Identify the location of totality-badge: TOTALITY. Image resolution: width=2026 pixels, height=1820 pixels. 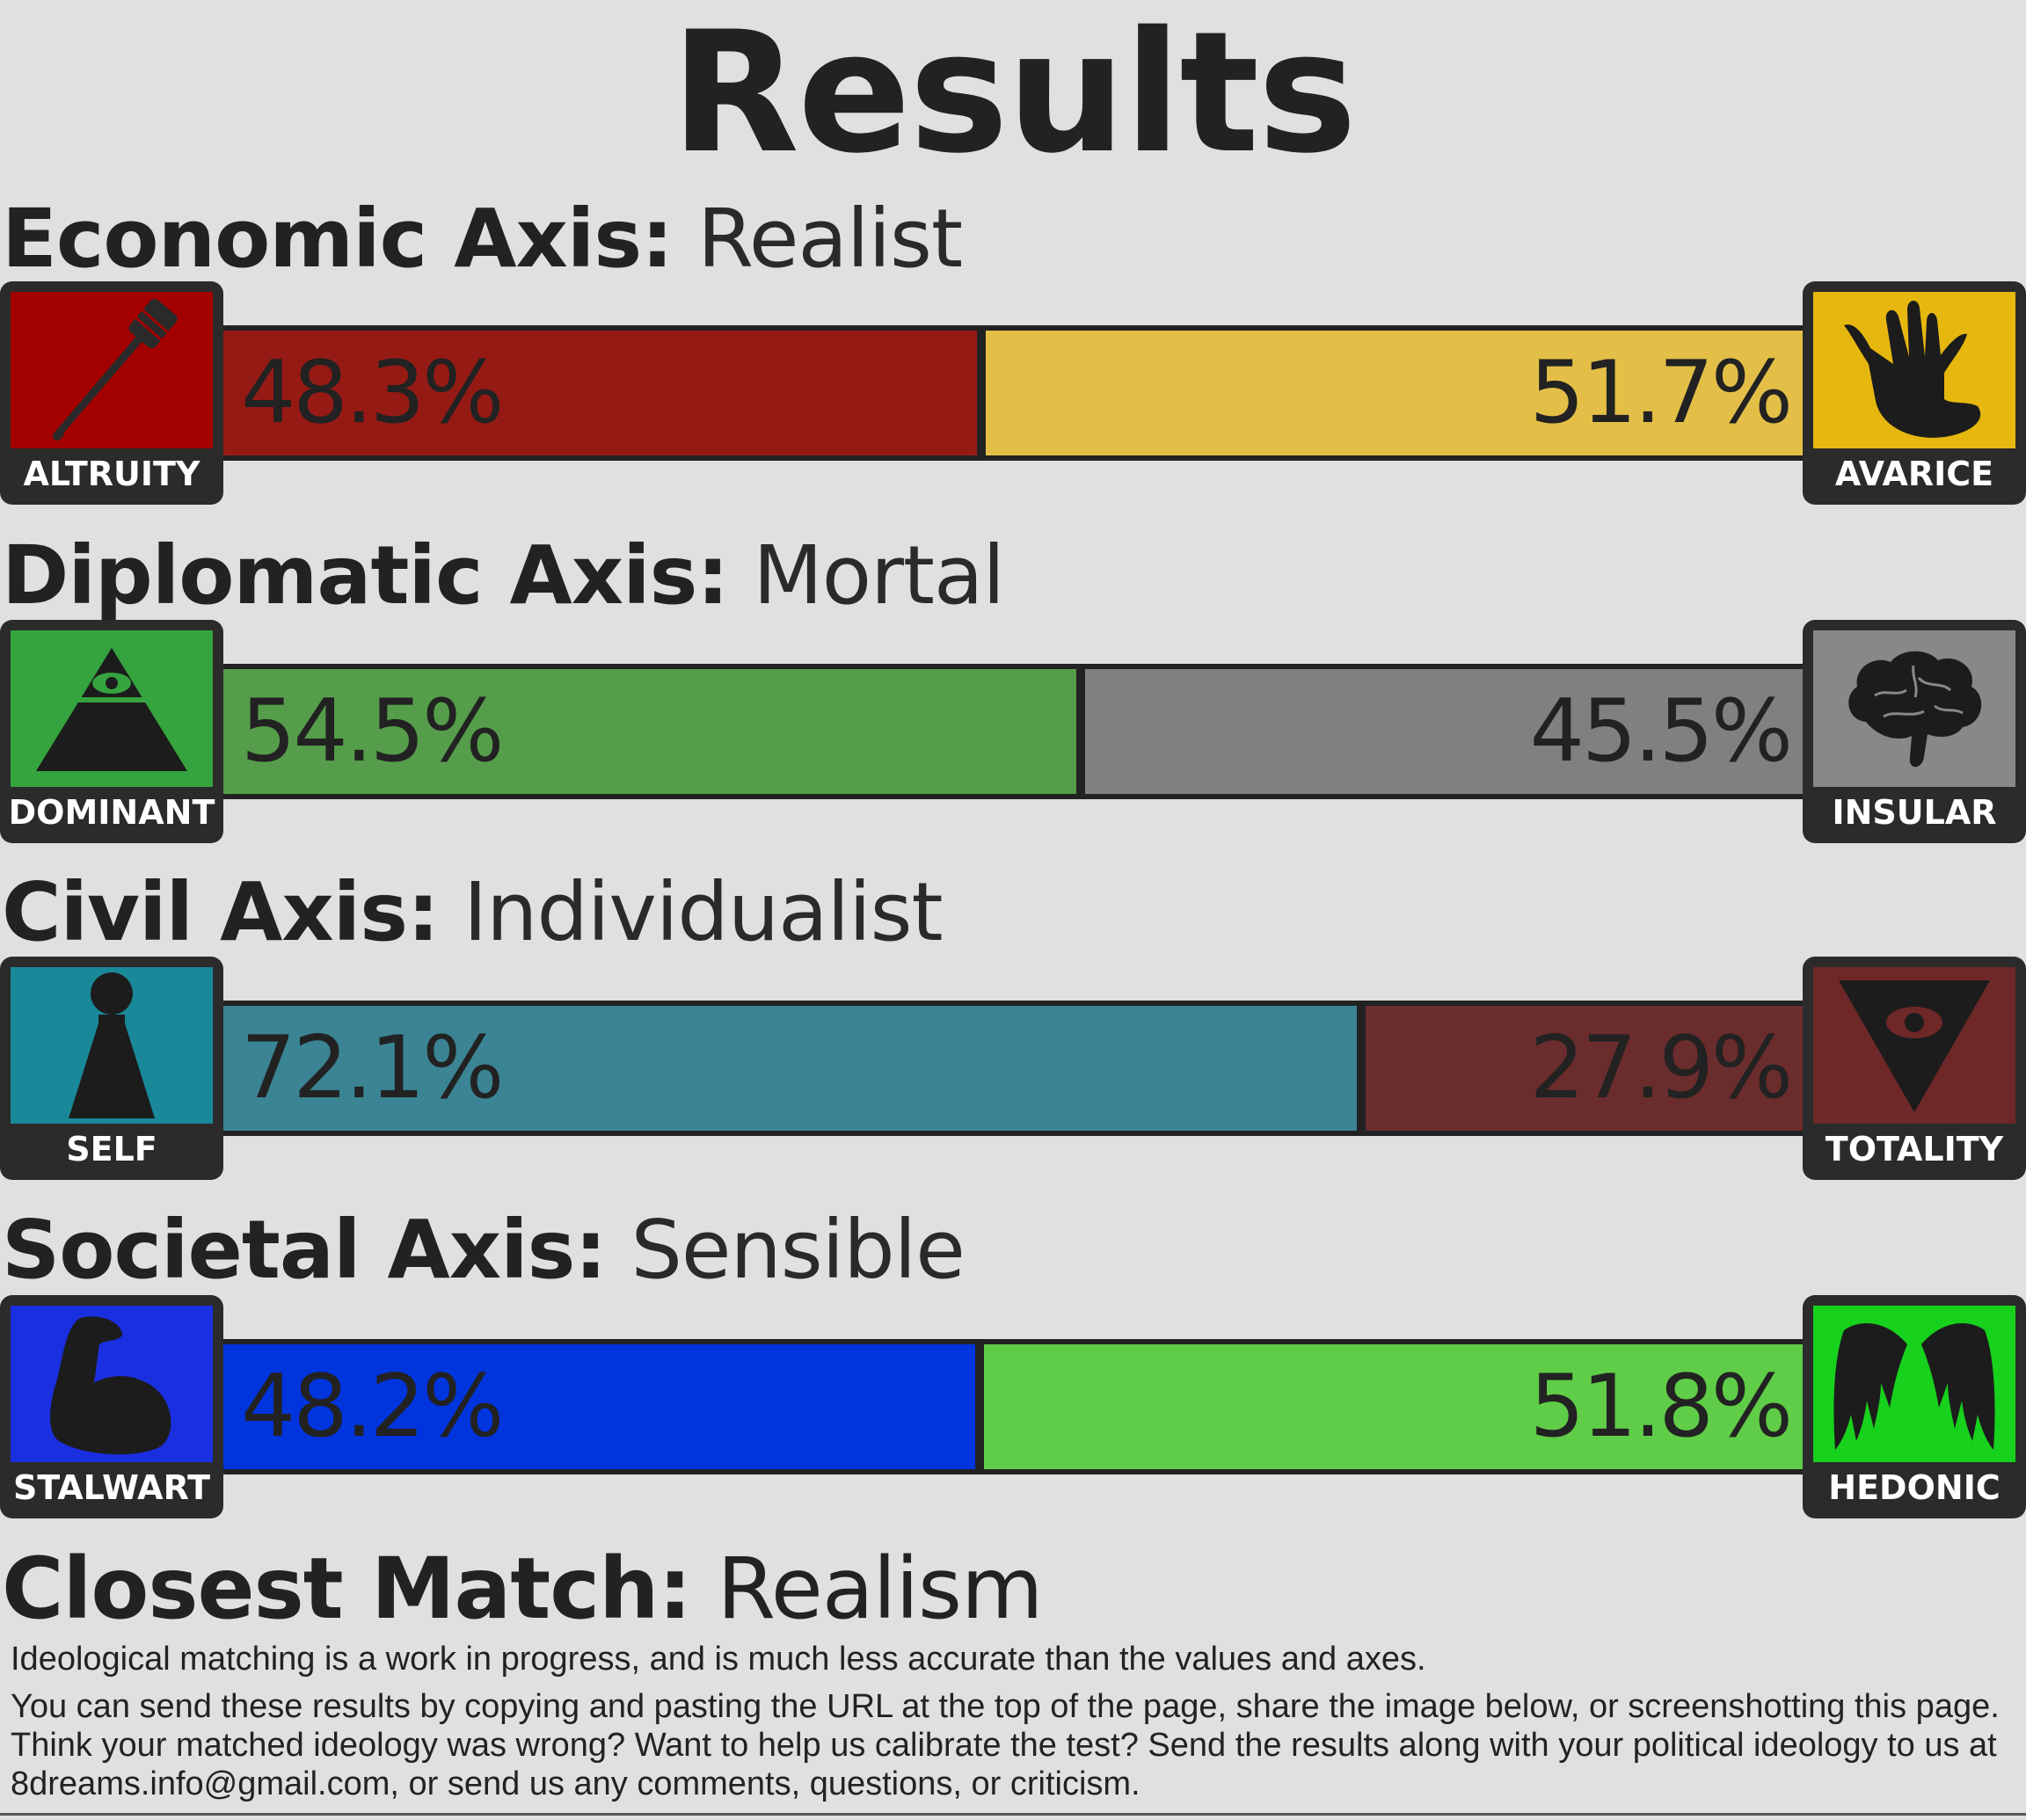
(1914, 1068).